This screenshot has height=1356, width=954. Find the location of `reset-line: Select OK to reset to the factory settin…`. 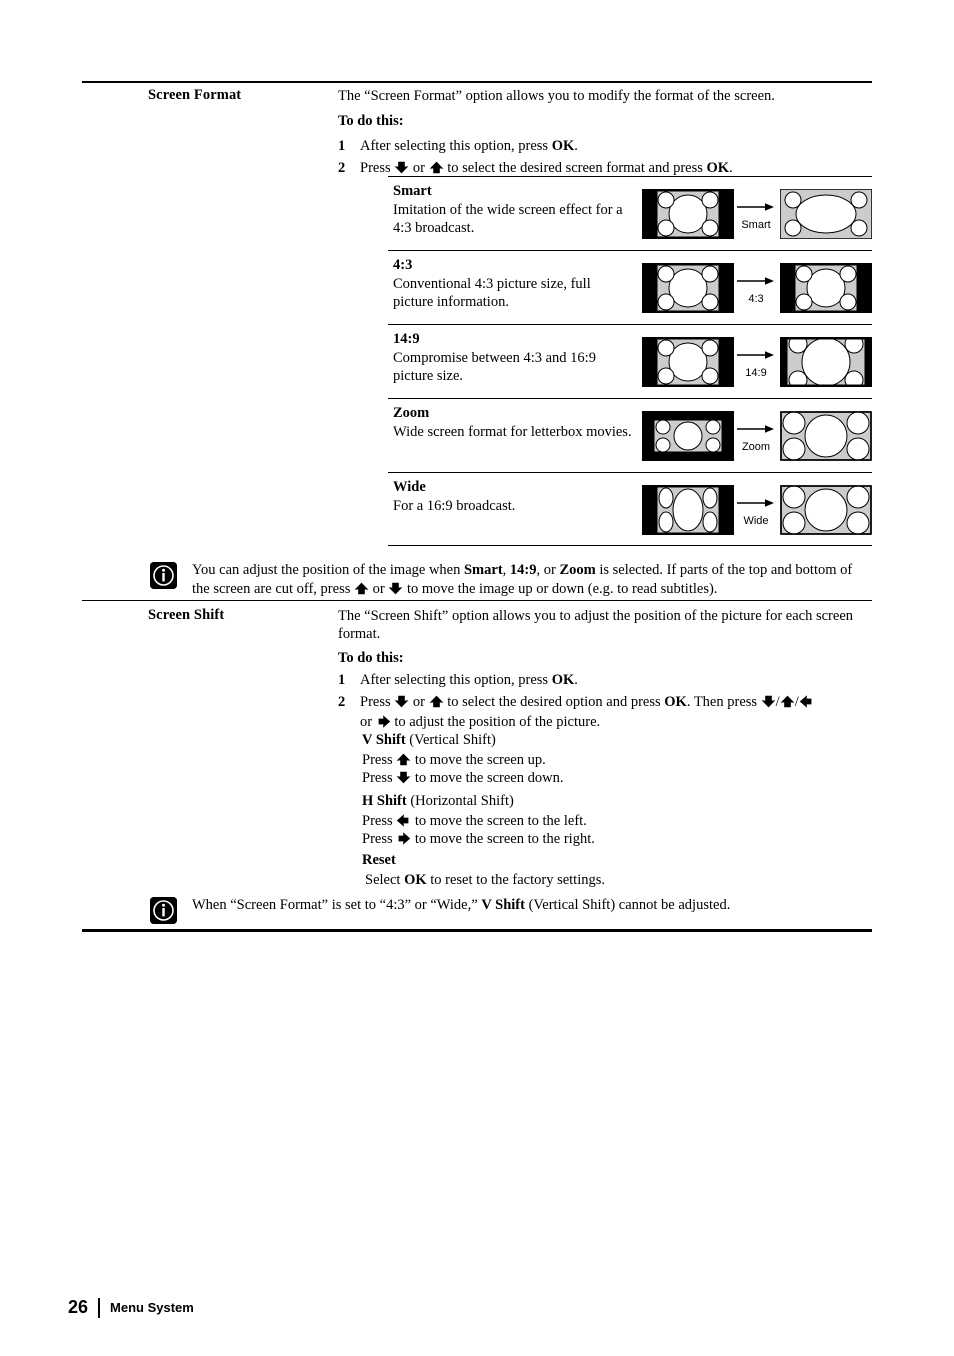

reset-line: Select OK to reset to the factory settin… is located at coordinates (612, 880).